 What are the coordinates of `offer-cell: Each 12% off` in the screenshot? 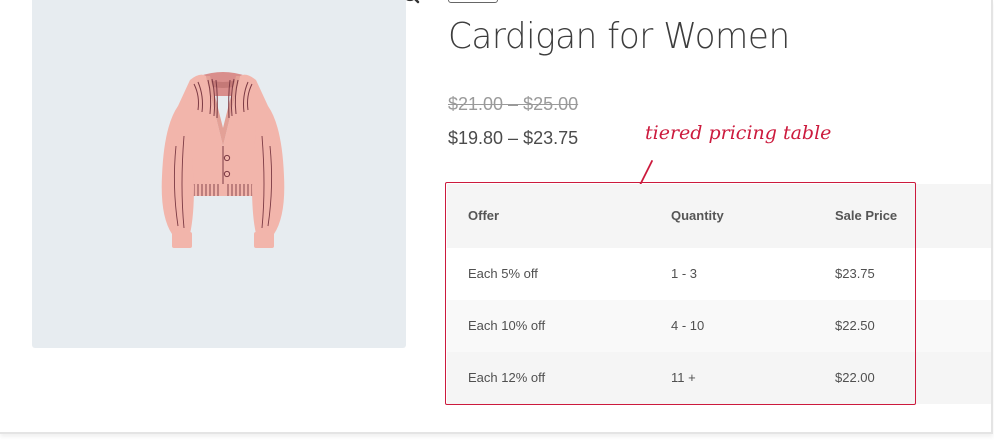 It's located at (507, 377).